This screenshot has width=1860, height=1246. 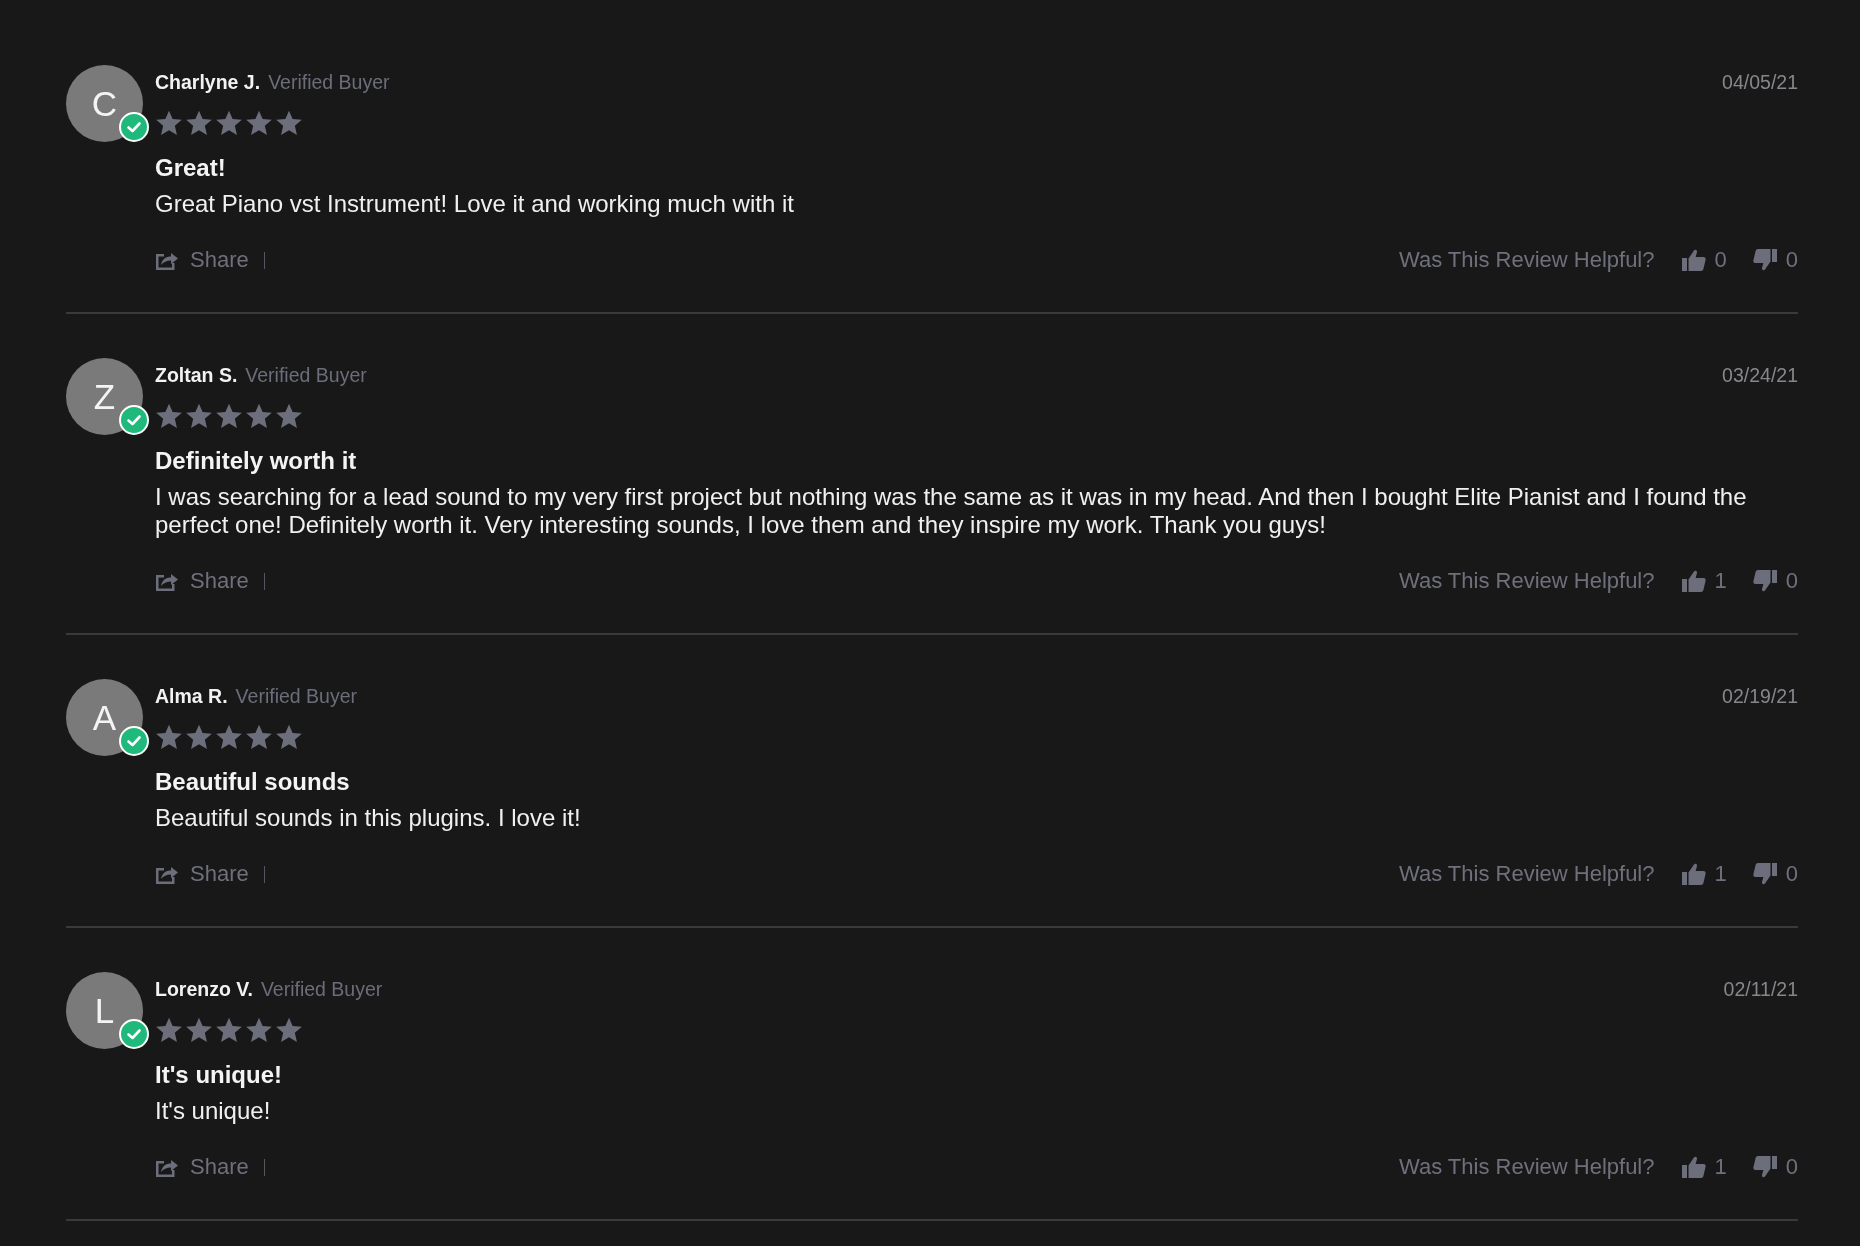 I want to click on avatar: A, so click(x=104, y=717).